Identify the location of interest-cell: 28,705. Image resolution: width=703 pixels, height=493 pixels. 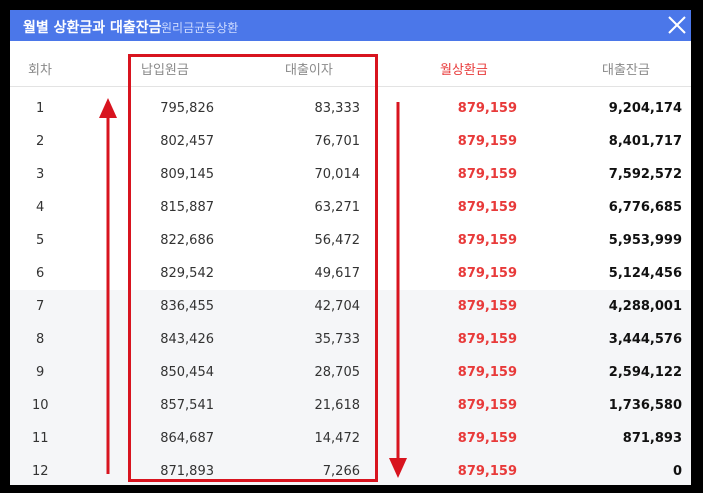
(337, 372).